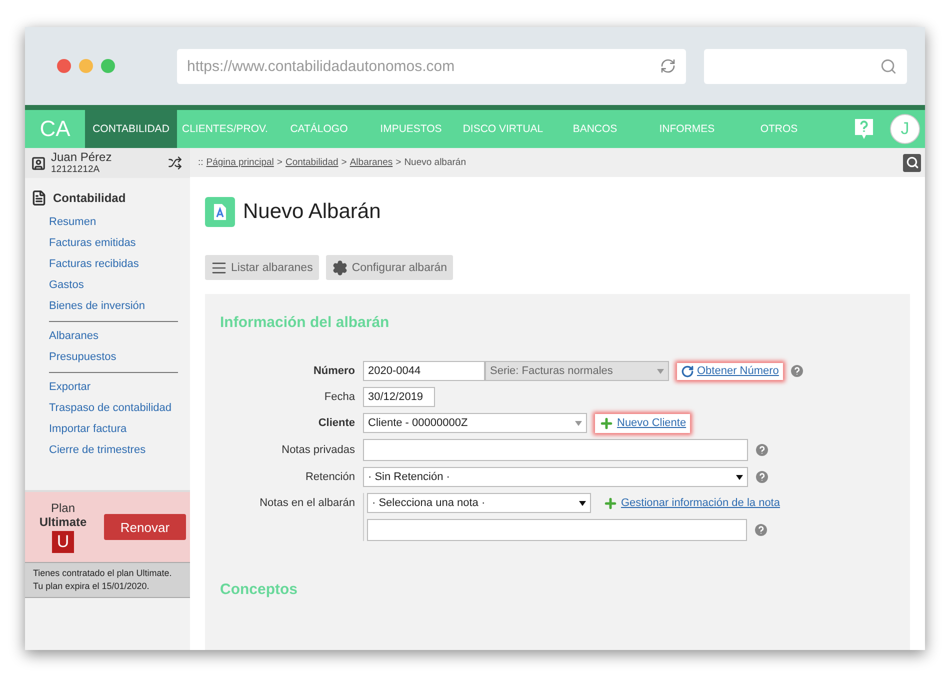 Image resolution: width=950 pixels, height=683 pixels. What do you see at coordinates (577, 371) in the screenshot?
I see `series-select: Serie: Facturas normales` at bounding box center [577, 371].